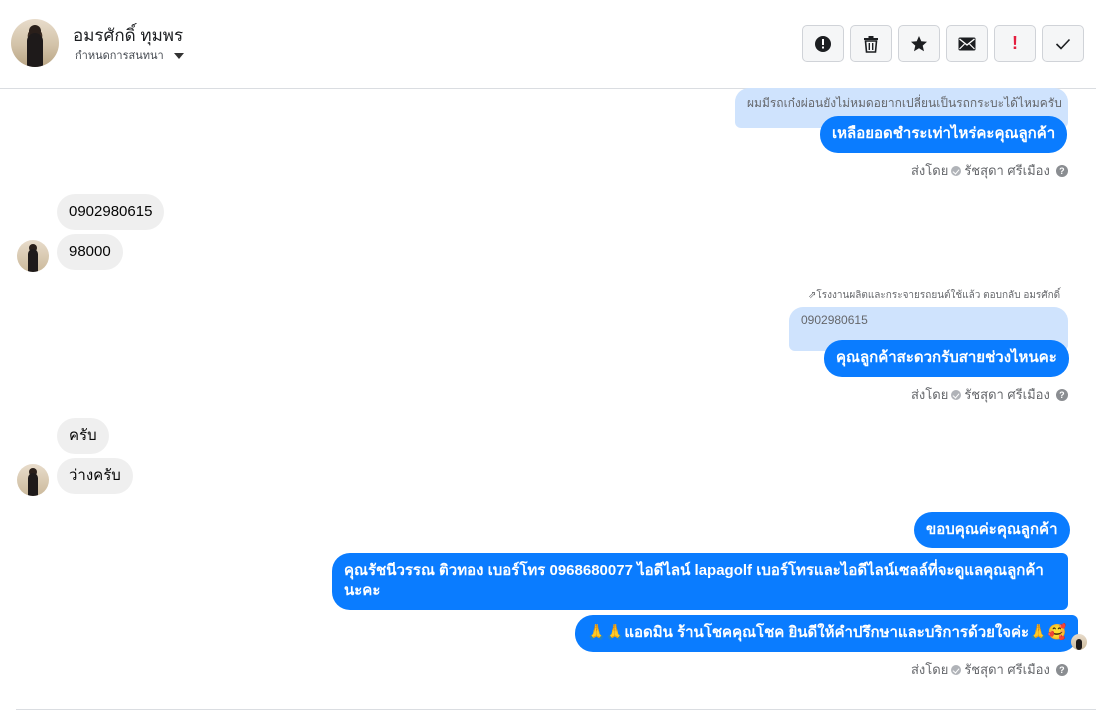 The width and height of the screenshot is (1096, 711). I want to click on exclamation-icon: !, so click(1015, 43).